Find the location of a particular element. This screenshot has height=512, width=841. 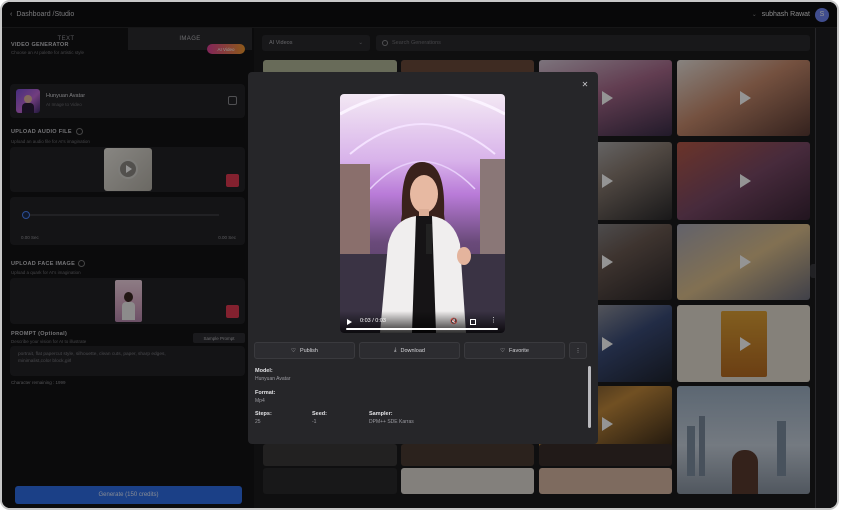

mute-icon: 🔇 is located at coordinates (453, 321).